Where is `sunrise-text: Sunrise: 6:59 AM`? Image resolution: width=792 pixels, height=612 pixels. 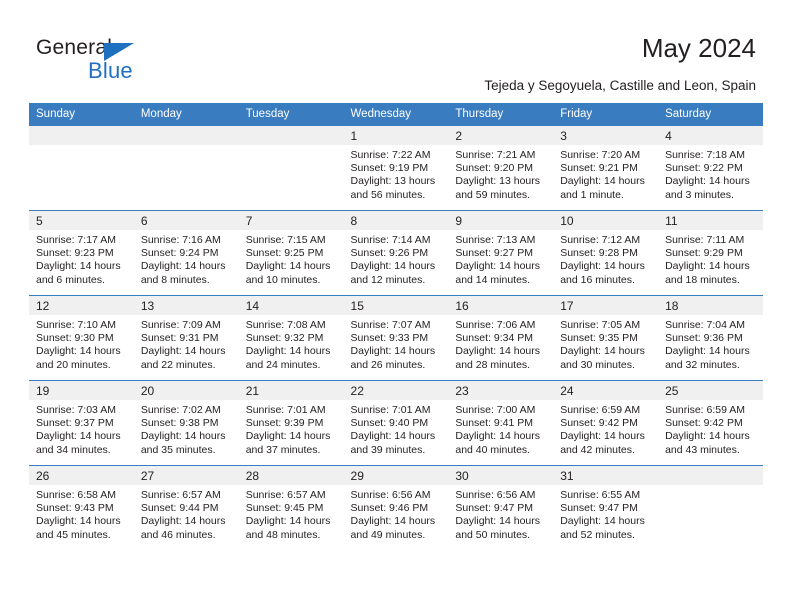 sunrise-text: Sunrise: 6:59 AM is located at coordinates (600, 410).